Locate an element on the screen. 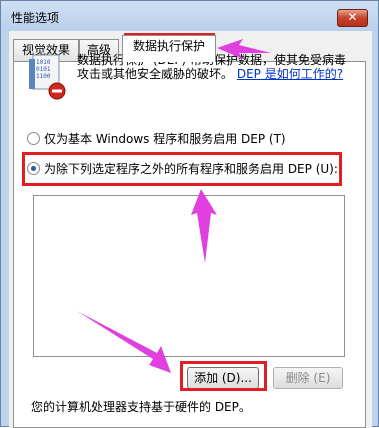  radio-essential-only: 仅为基本 Windows 程序和服务启用 DEP (T) is located at coordinates (156, 138).